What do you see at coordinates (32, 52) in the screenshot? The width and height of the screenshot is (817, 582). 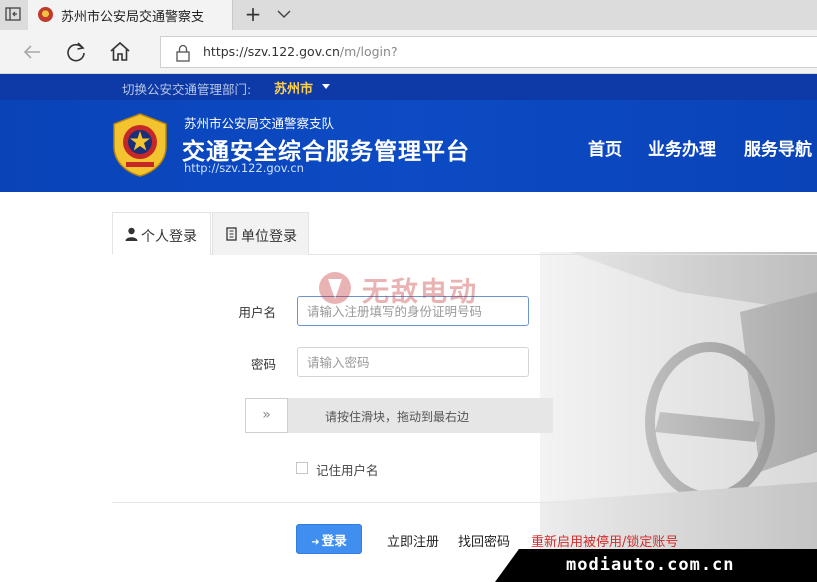 I see `back-arrow-icon` at bounding box center [32, 52].